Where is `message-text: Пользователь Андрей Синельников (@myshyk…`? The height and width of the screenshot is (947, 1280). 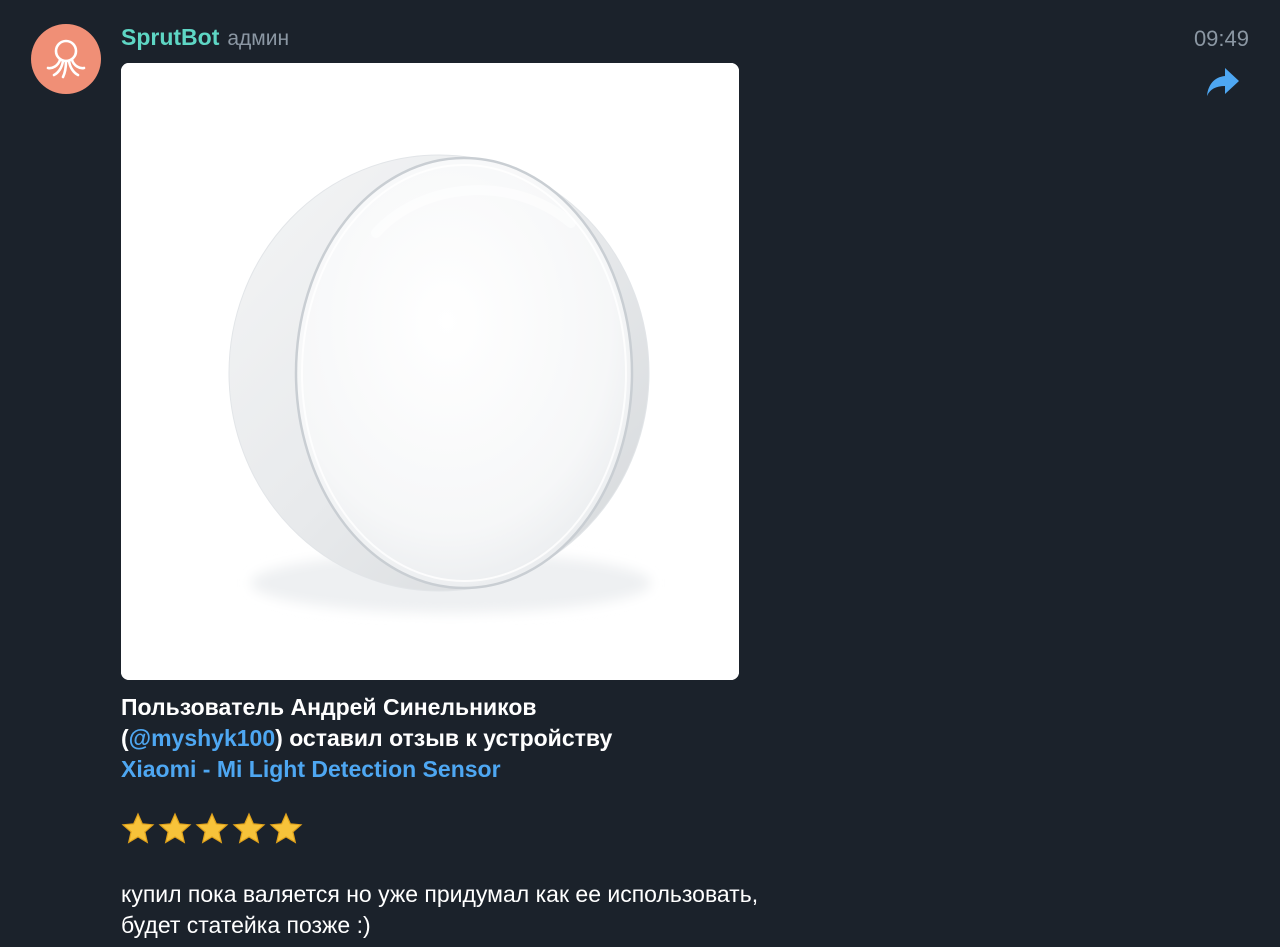
message-text: Пользователь Андрей Синельников (@myshyk… is located at coordinates (441, 738).